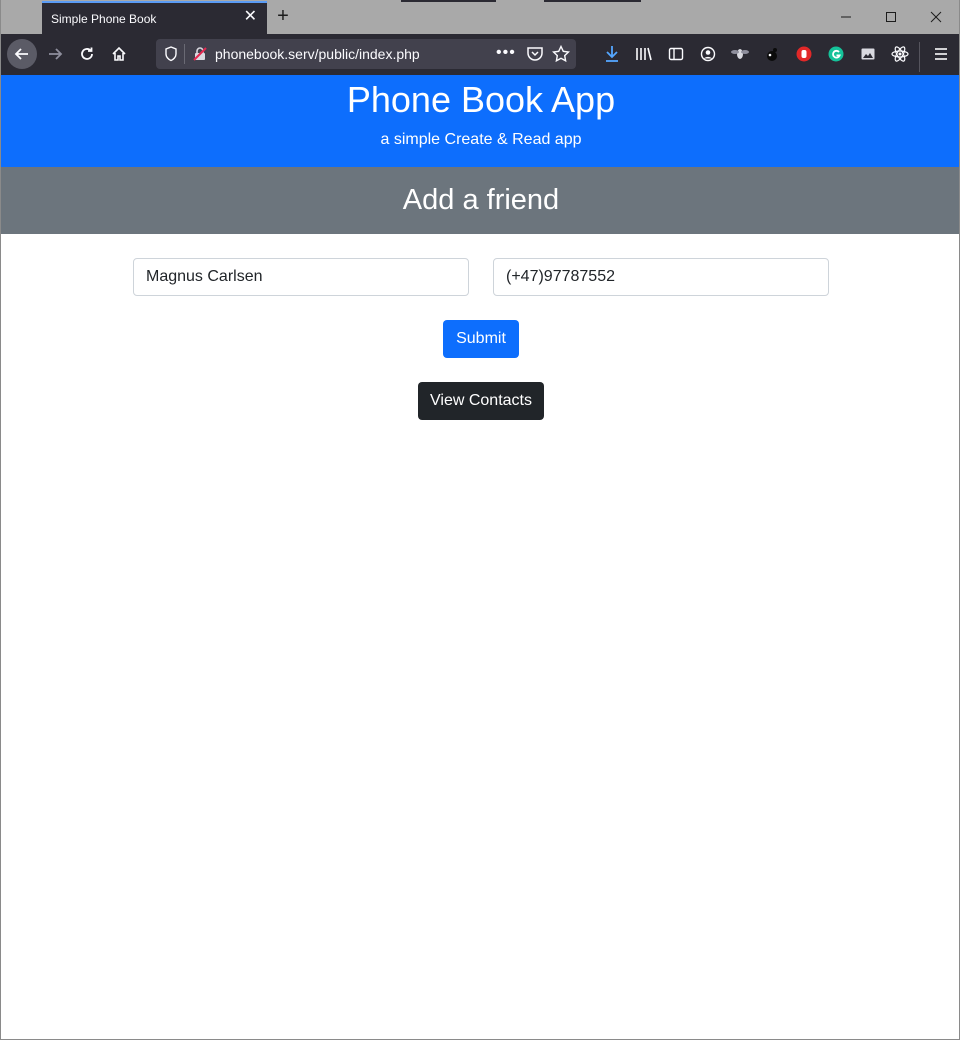  What do you see at coordinates (104, 19) in the screenshot?
I see `tab-title: Simple Phone Book` at bounding box center [104, 19].